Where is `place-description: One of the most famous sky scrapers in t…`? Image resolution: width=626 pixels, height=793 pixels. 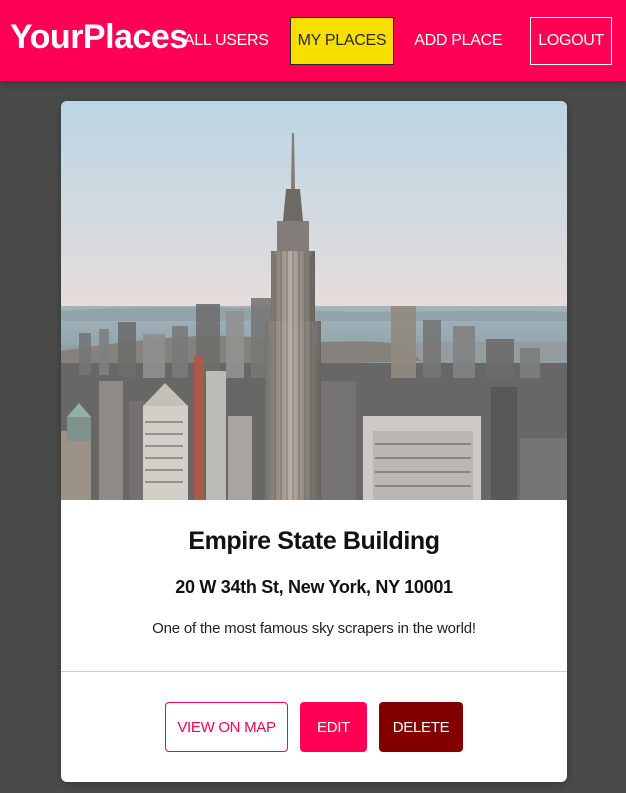
place-description: One of the most famous sky scrapers in t… is located at coordinates (314, 628).